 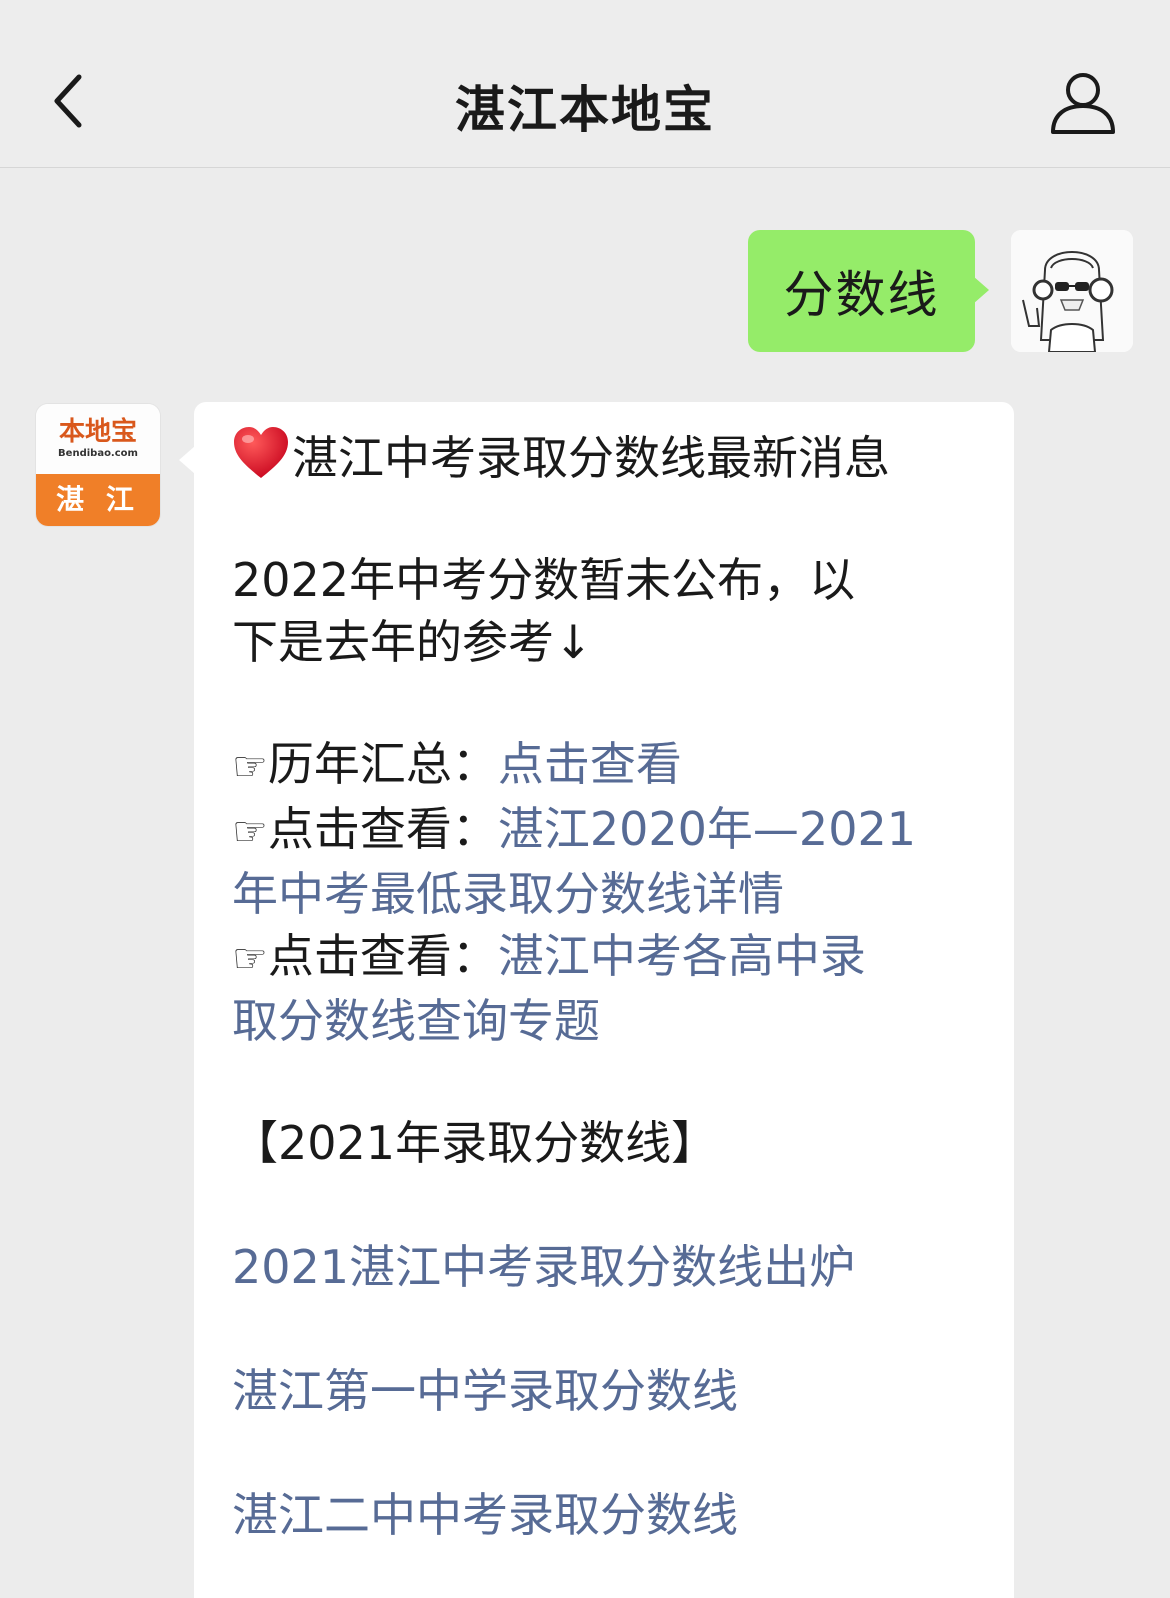 I want to click on min-score-item-label: 点击查看：, so click(x=382, y=829).